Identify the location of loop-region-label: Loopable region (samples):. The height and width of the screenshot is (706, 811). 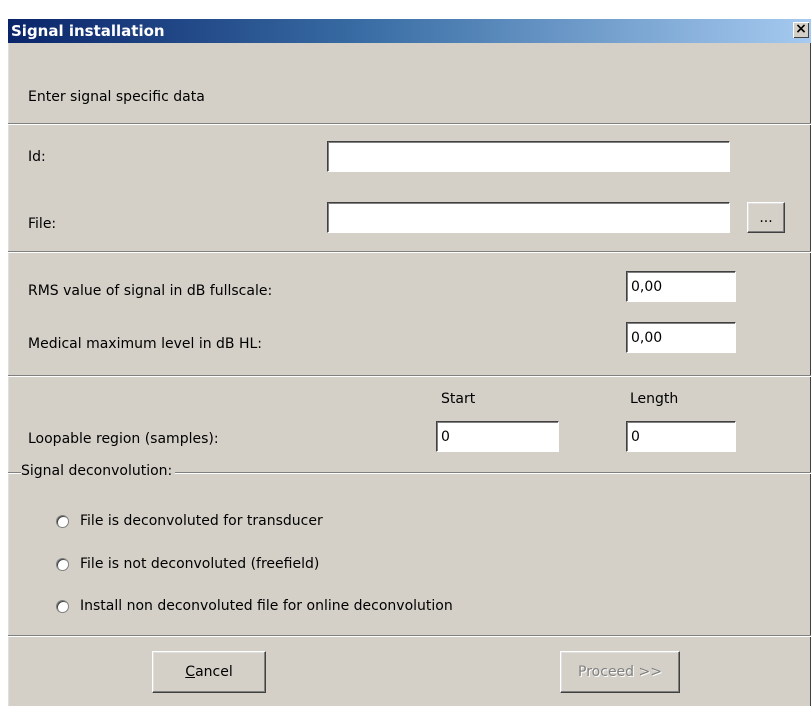
(123, 439).